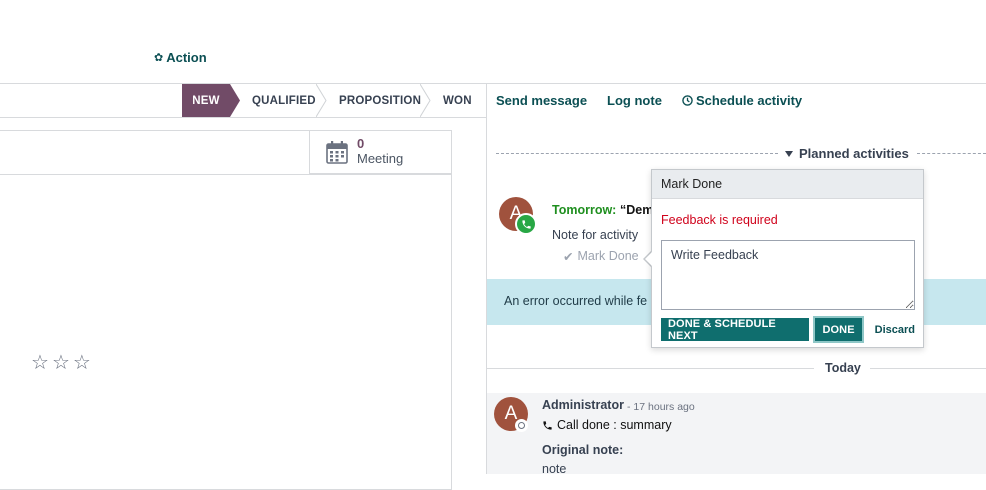 Image resolution: width=986 pixels, height=490 pixels. I want to click on stage-new: NEW, so click(206, 100).